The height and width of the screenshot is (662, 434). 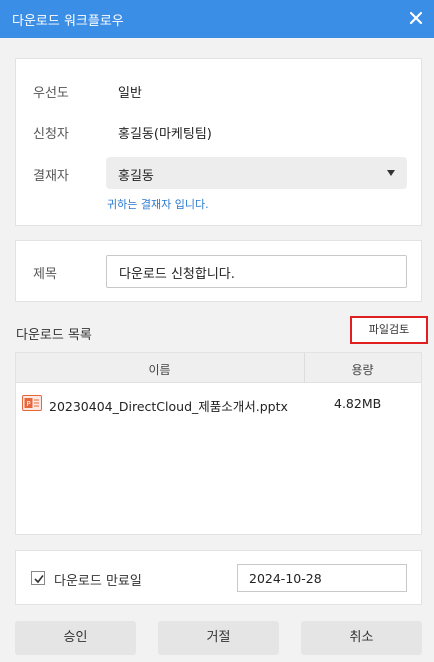 I want to click on priority-value: 일반, so click(x=130, y=93).